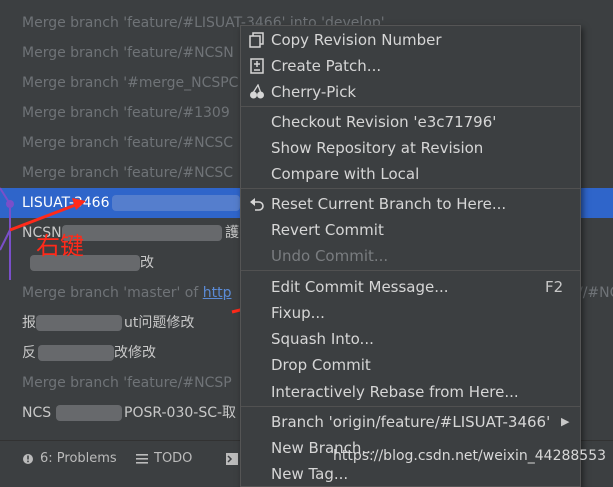 This screenshot has width=613, height=487. What do you see at coordinates (130, 83) in the screenshot?
I see `commit-message: Merge branch '#merge_NCSPC` at bounding box center [130, 83].